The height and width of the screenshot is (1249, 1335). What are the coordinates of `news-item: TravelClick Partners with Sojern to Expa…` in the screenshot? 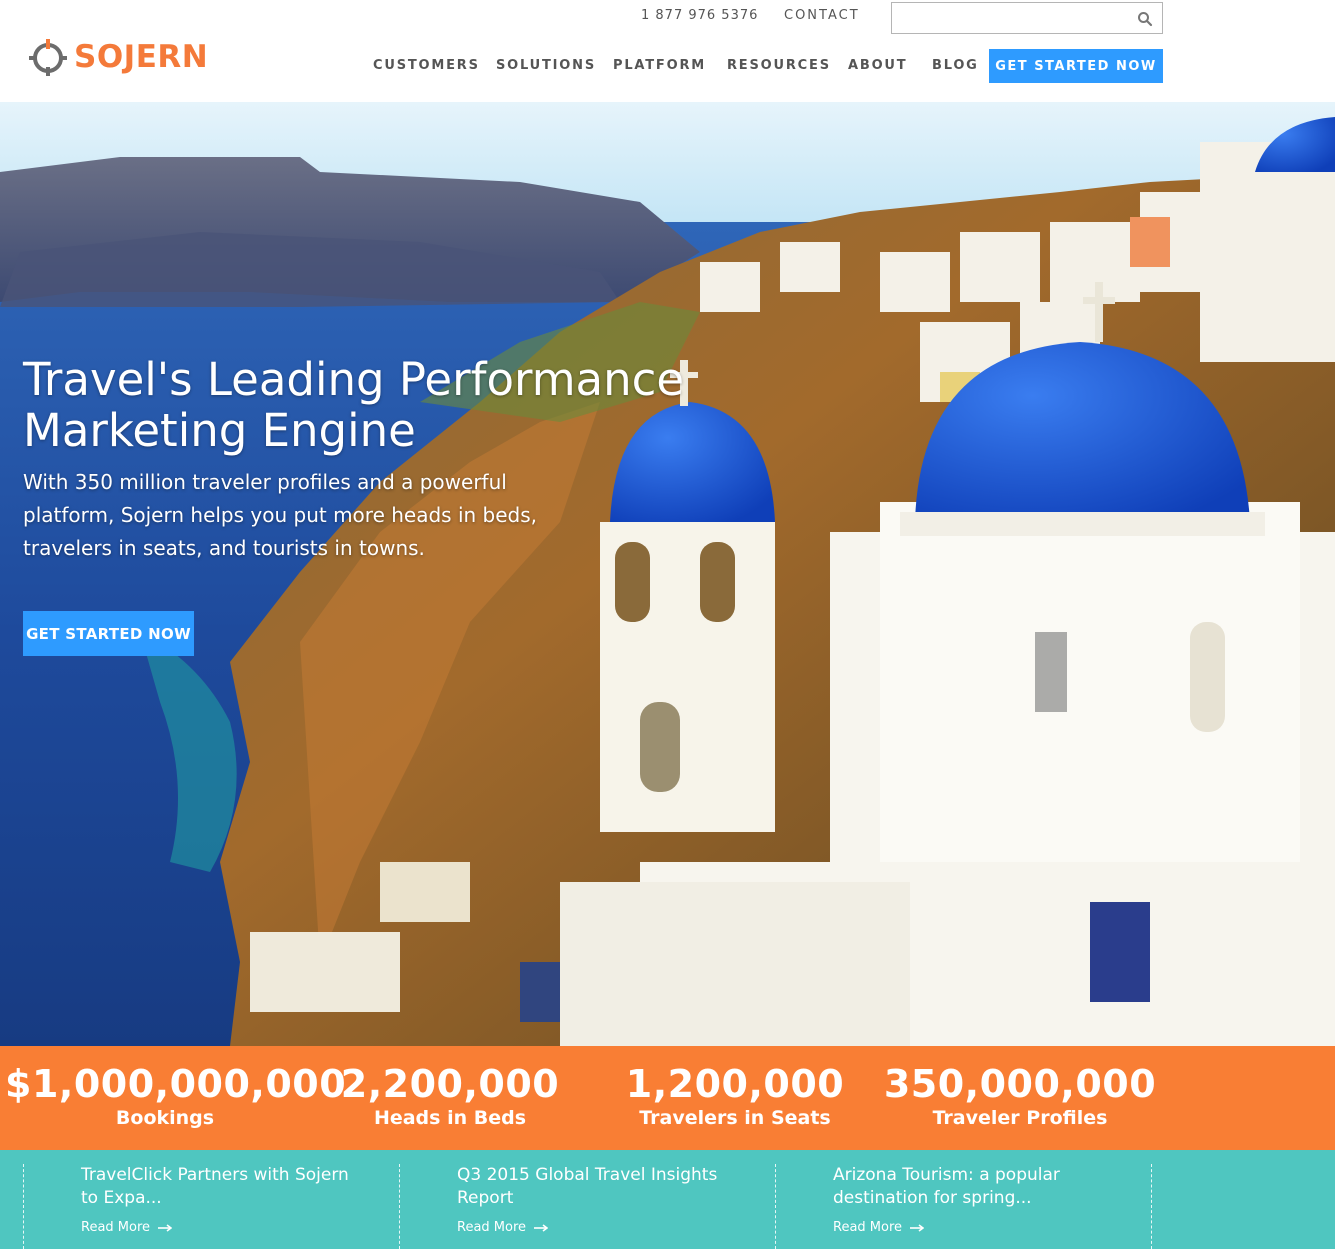 It's located at (226, 1199).